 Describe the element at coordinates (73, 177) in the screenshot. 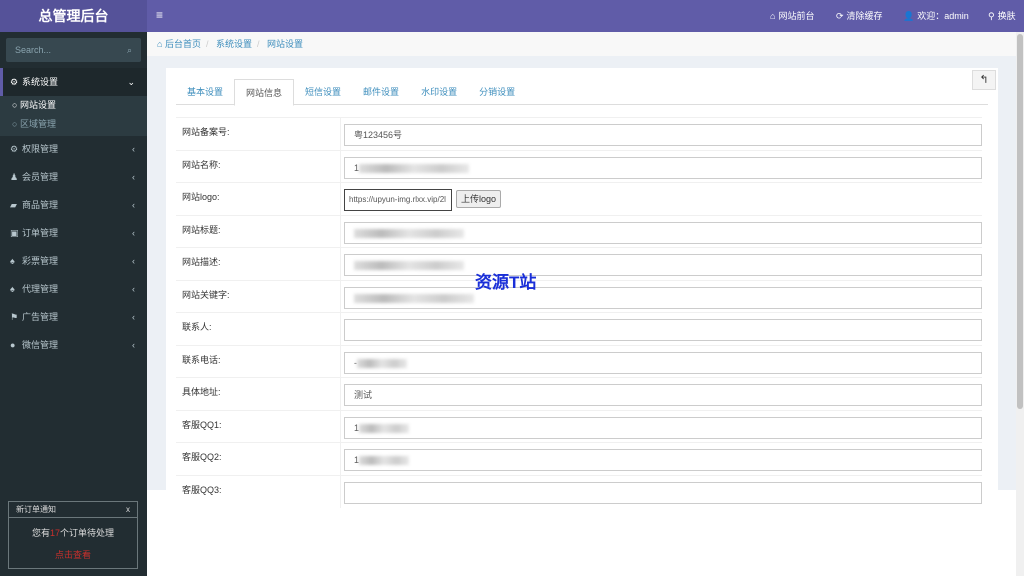

I see `sidebar-item: ♟ 会员管理 ‹` at that location.